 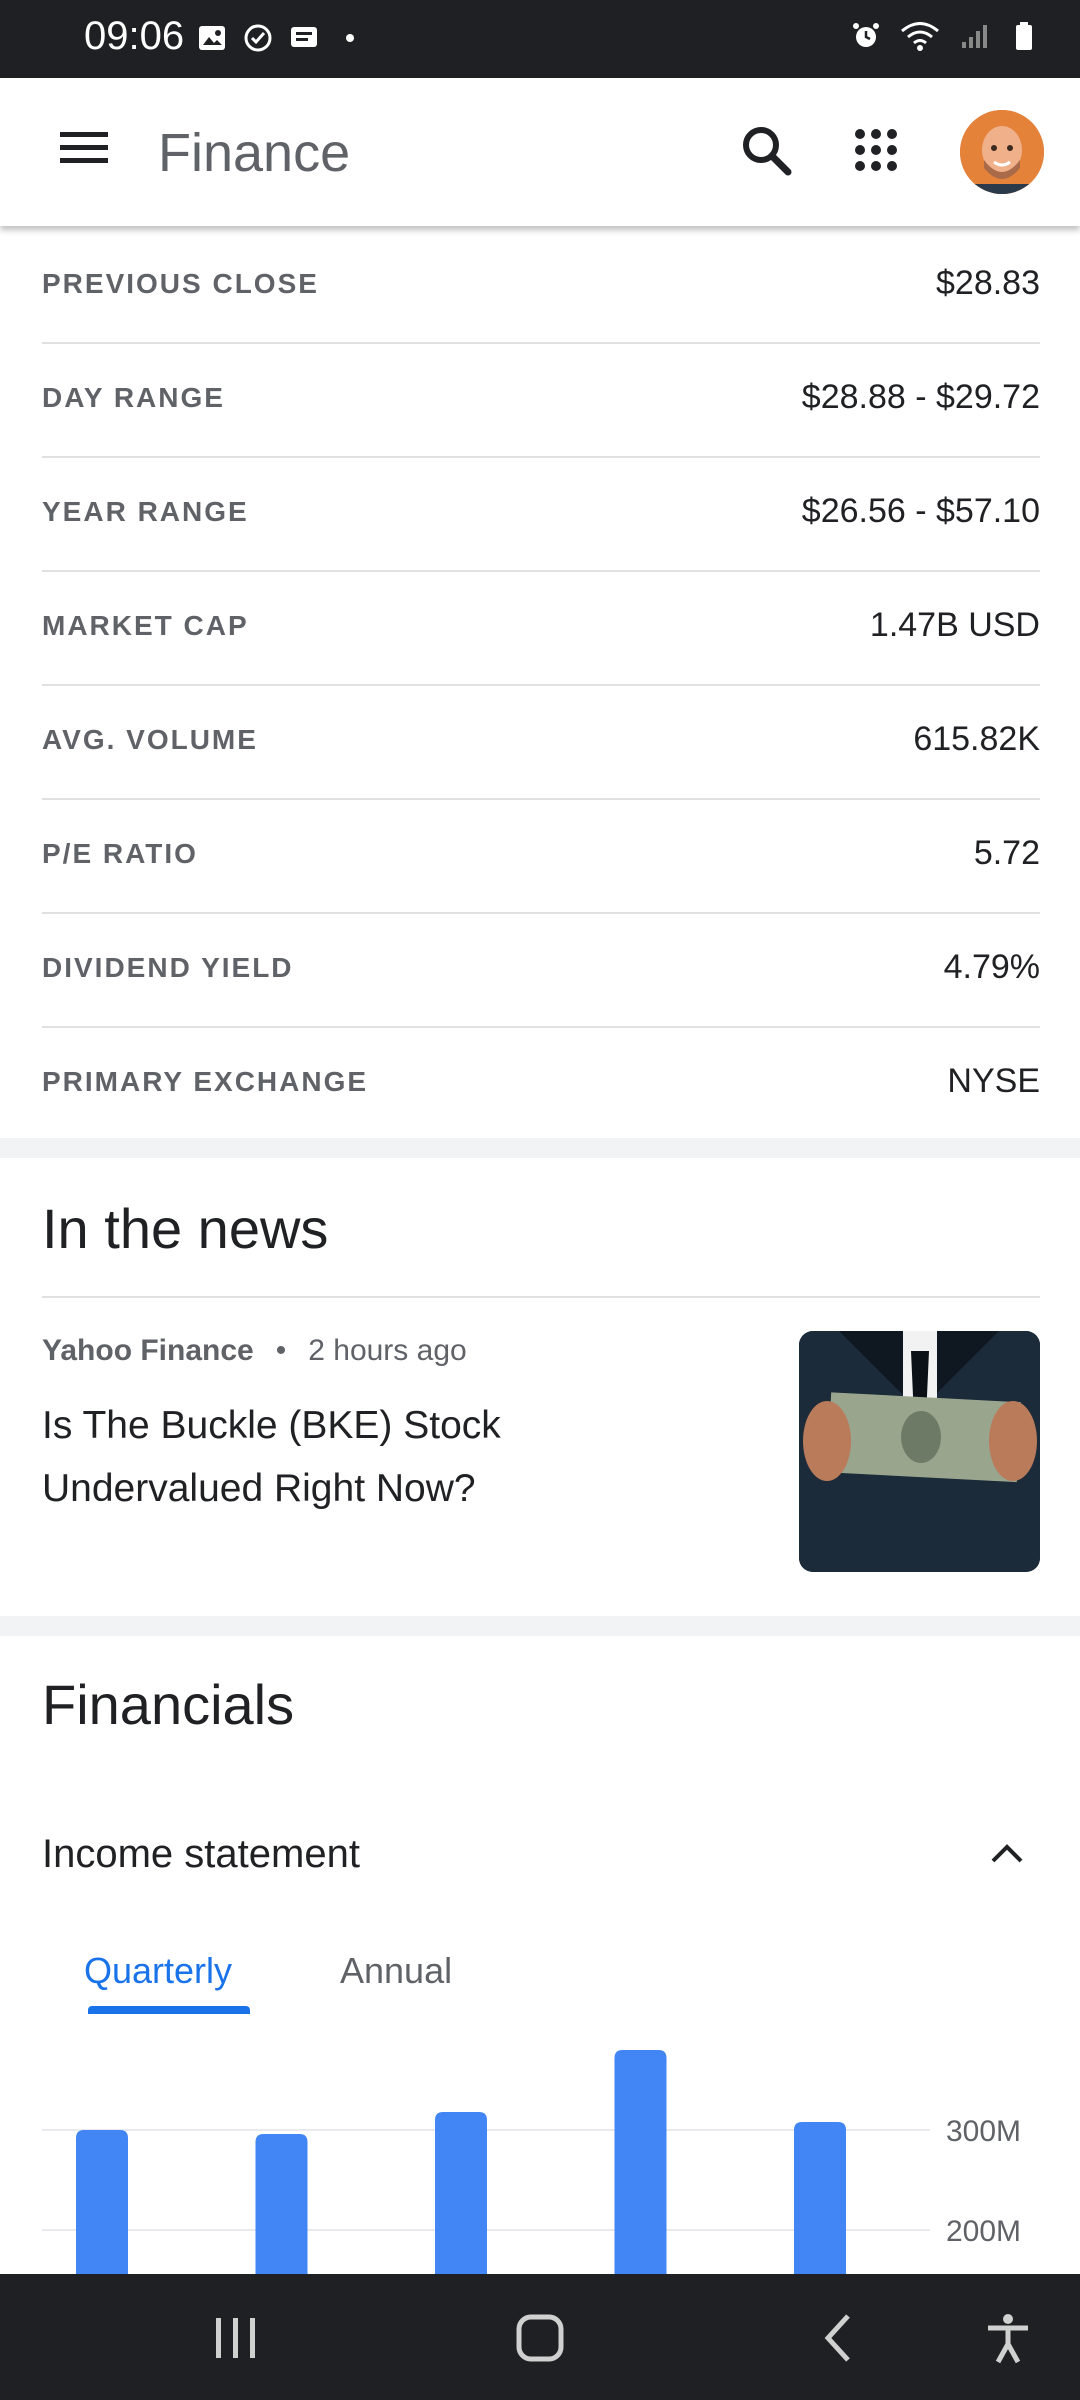 What do you see at coordinates (541, 1297) in the screenshot?
I see `divider` at bounding box center [541, 1297].